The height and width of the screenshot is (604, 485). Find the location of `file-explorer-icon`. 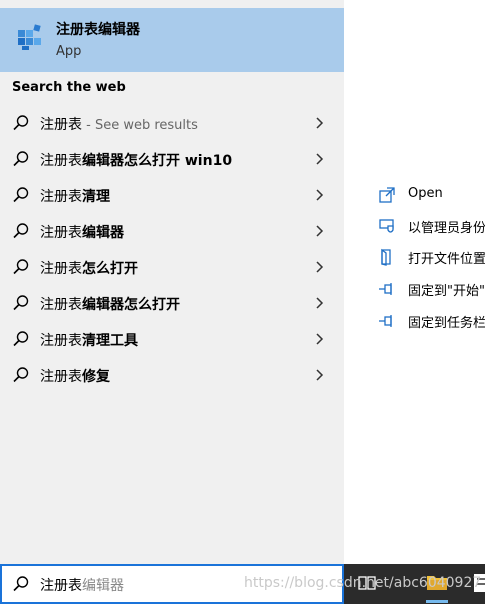

file-explorer-icon is located at coordinates (437, 582).